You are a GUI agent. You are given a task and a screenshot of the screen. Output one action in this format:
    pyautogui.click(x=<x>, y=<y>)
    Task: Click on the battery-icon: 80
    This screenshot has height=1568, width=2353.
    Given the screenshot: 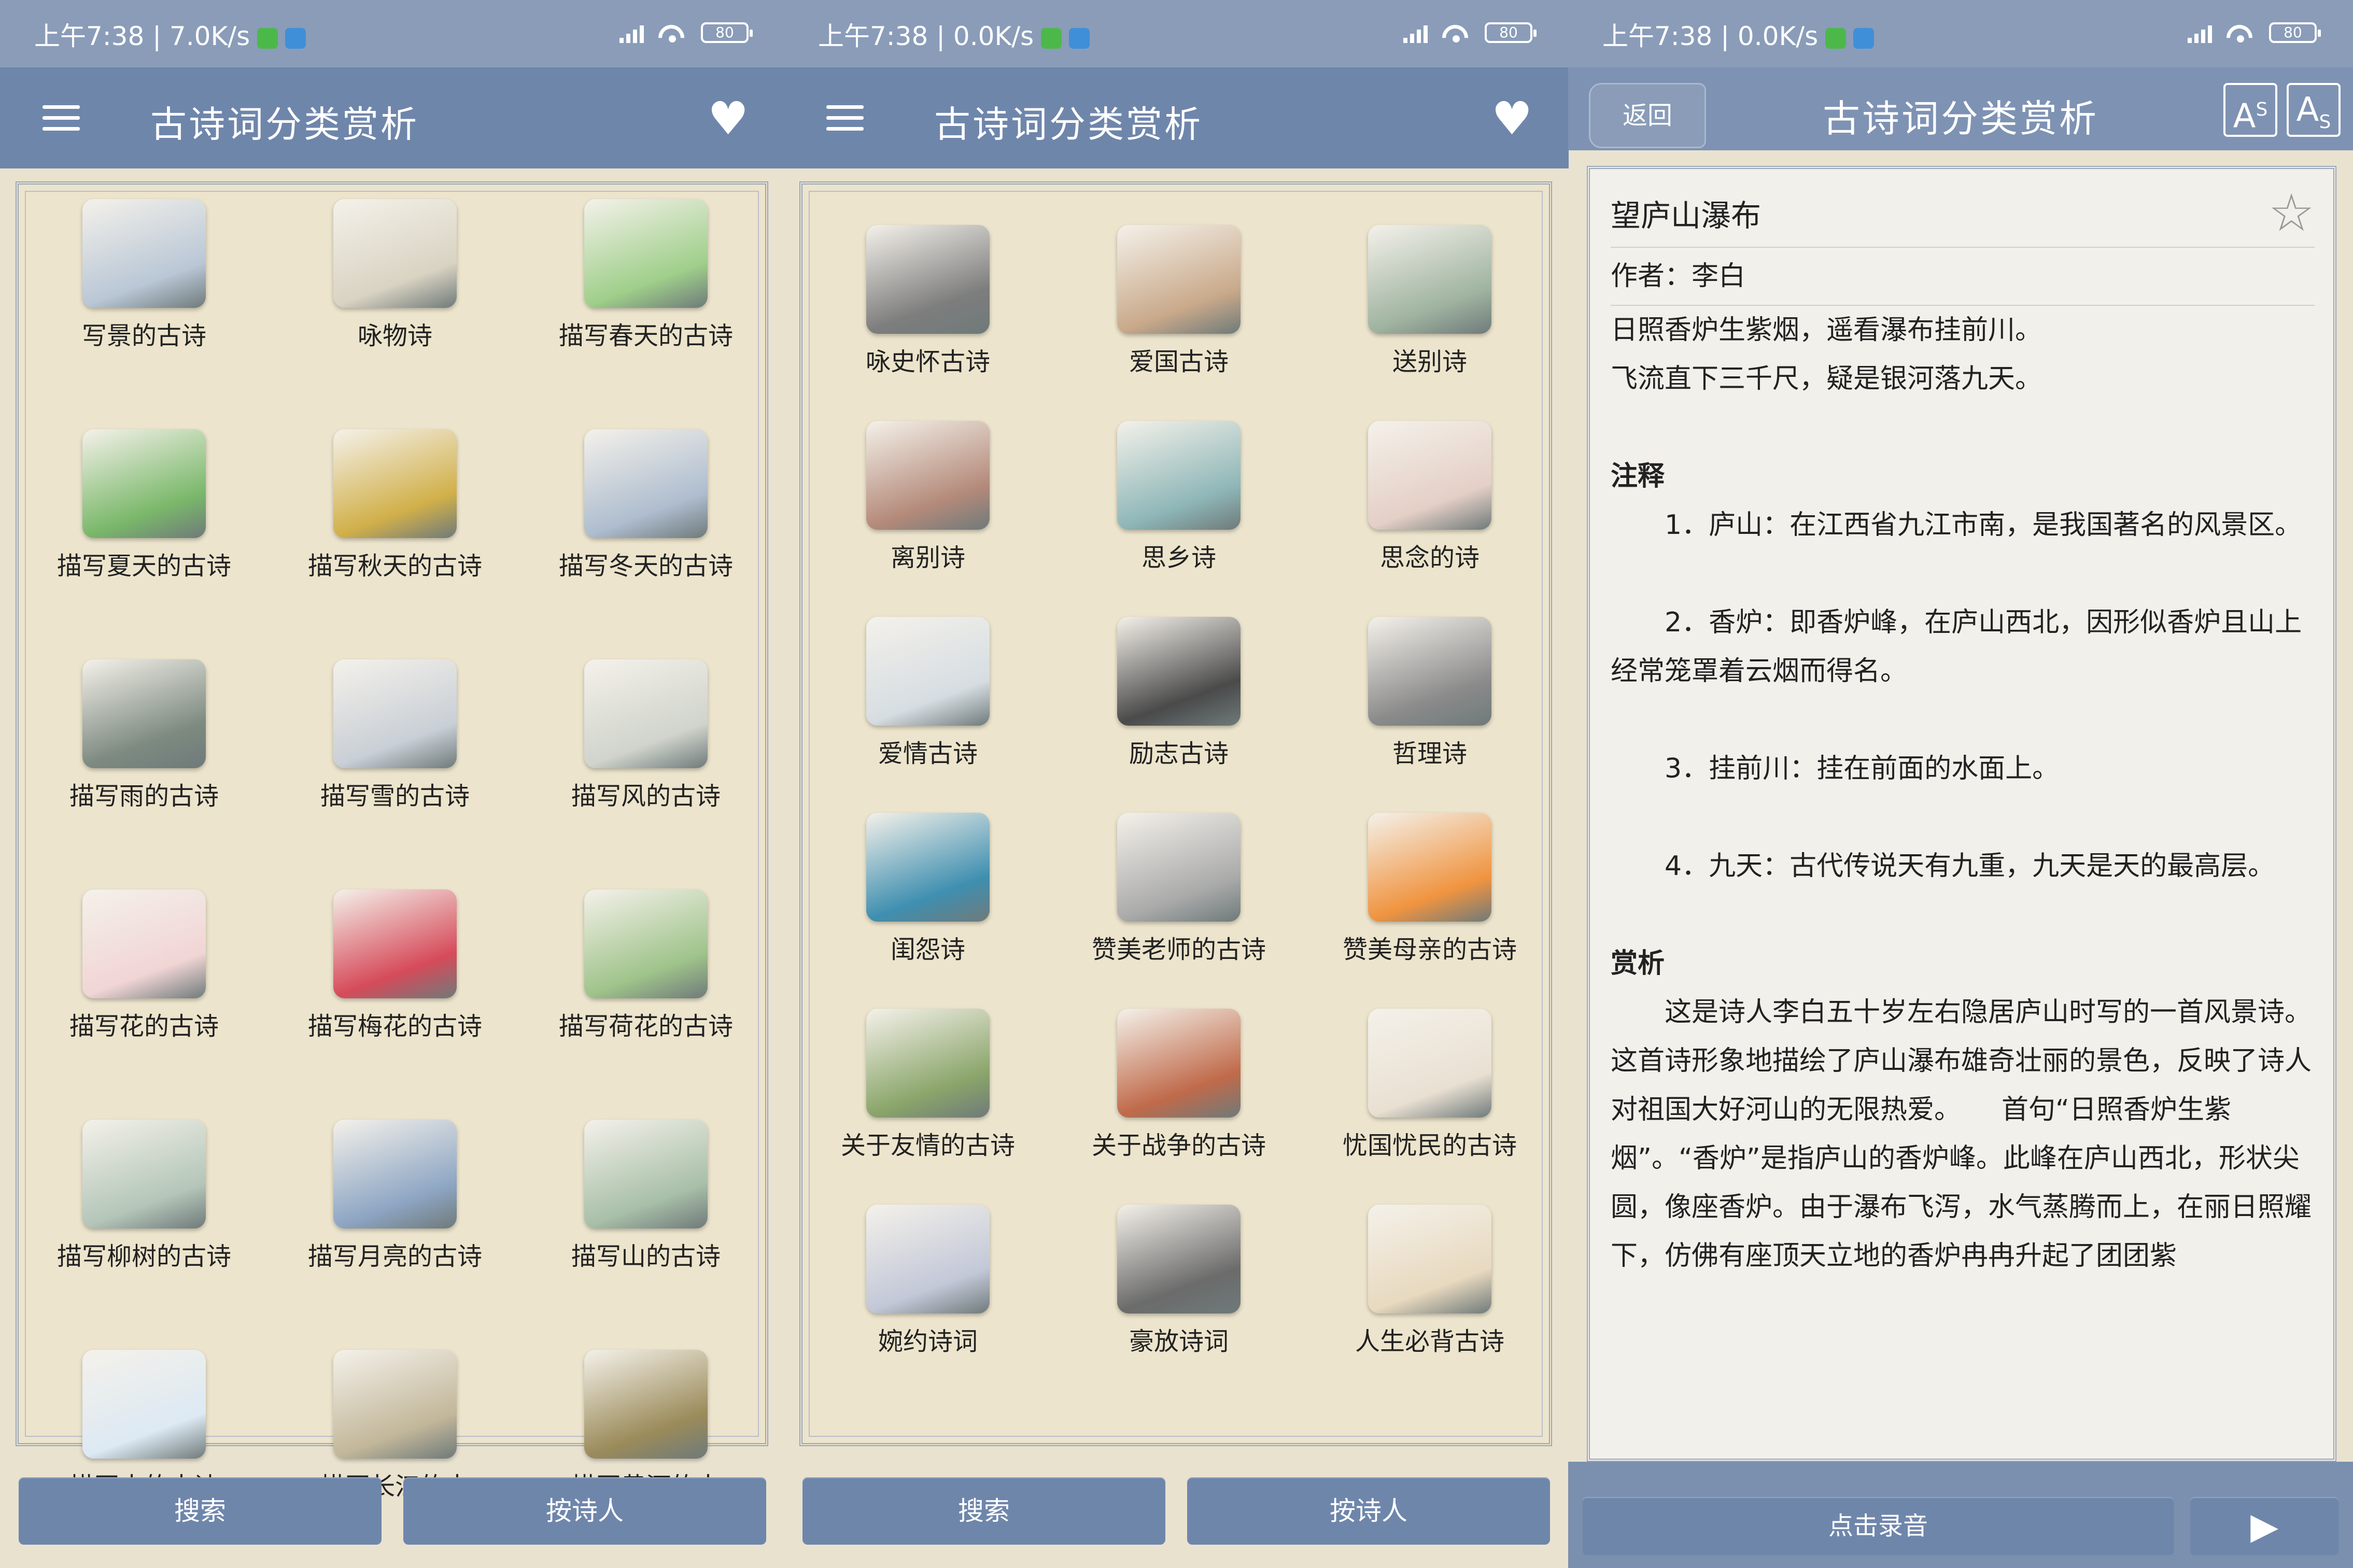 What is the action you would take?
    pyautogui.click(x=727, y=32)
    